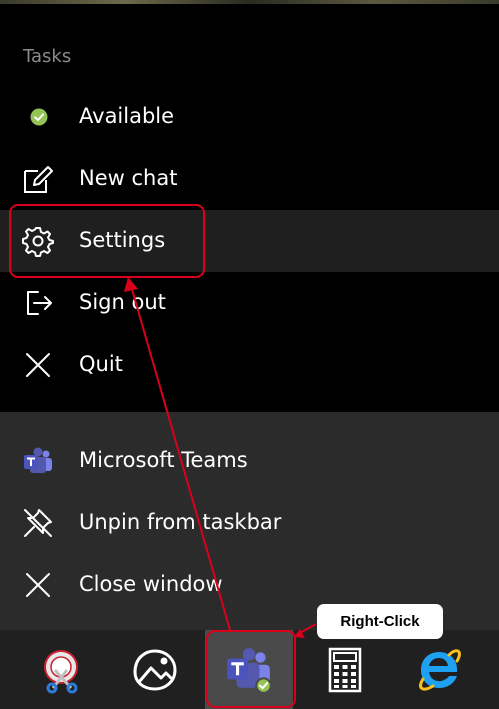 Image resolution: width=499 pixels, height=709 pixels. Describe the element at coordinates (180, 522) in the screenshot. I see `menu-item-label: Unpin from taskbar` at that location.